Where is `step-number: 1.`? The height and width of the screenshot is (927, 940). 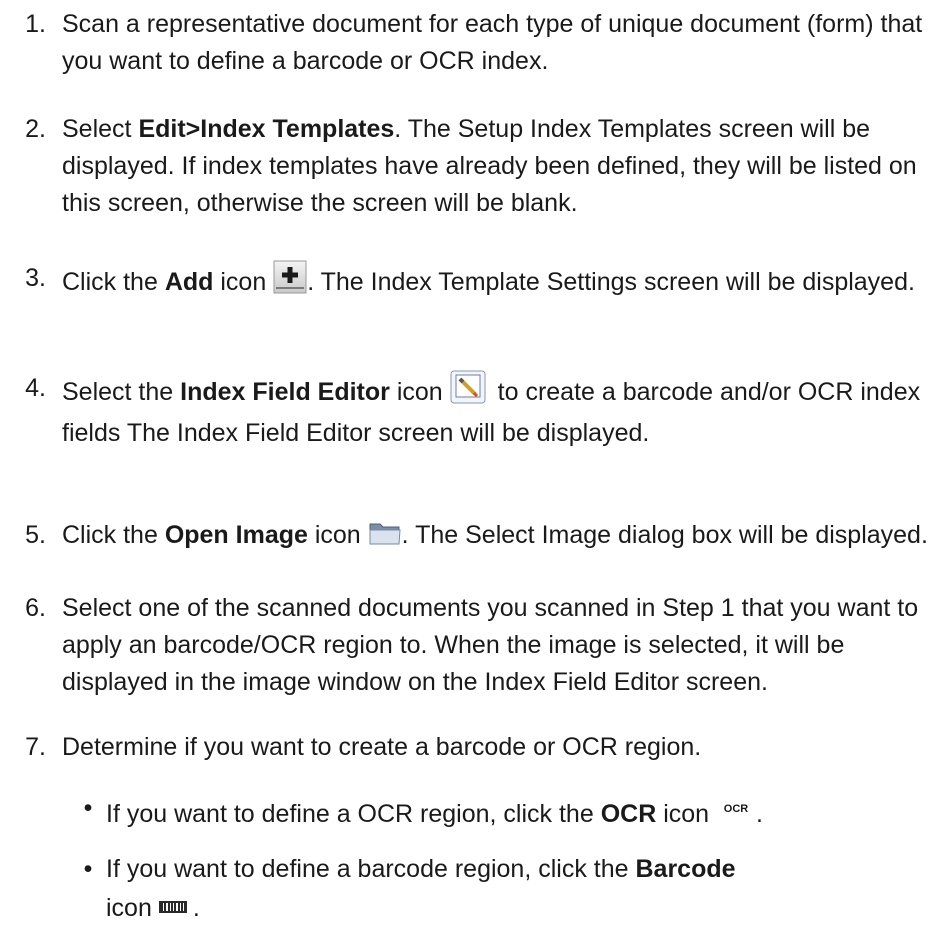
step-number: 1. is located at coordinates (35, 24).